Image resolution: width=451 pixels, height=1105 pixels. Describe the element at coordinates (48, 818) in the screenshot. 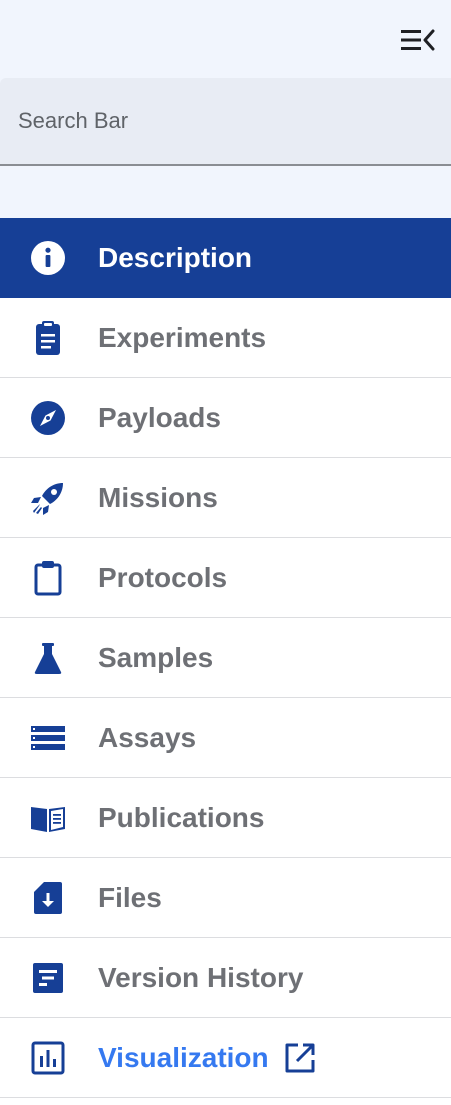

I see `book-icon` at that location.